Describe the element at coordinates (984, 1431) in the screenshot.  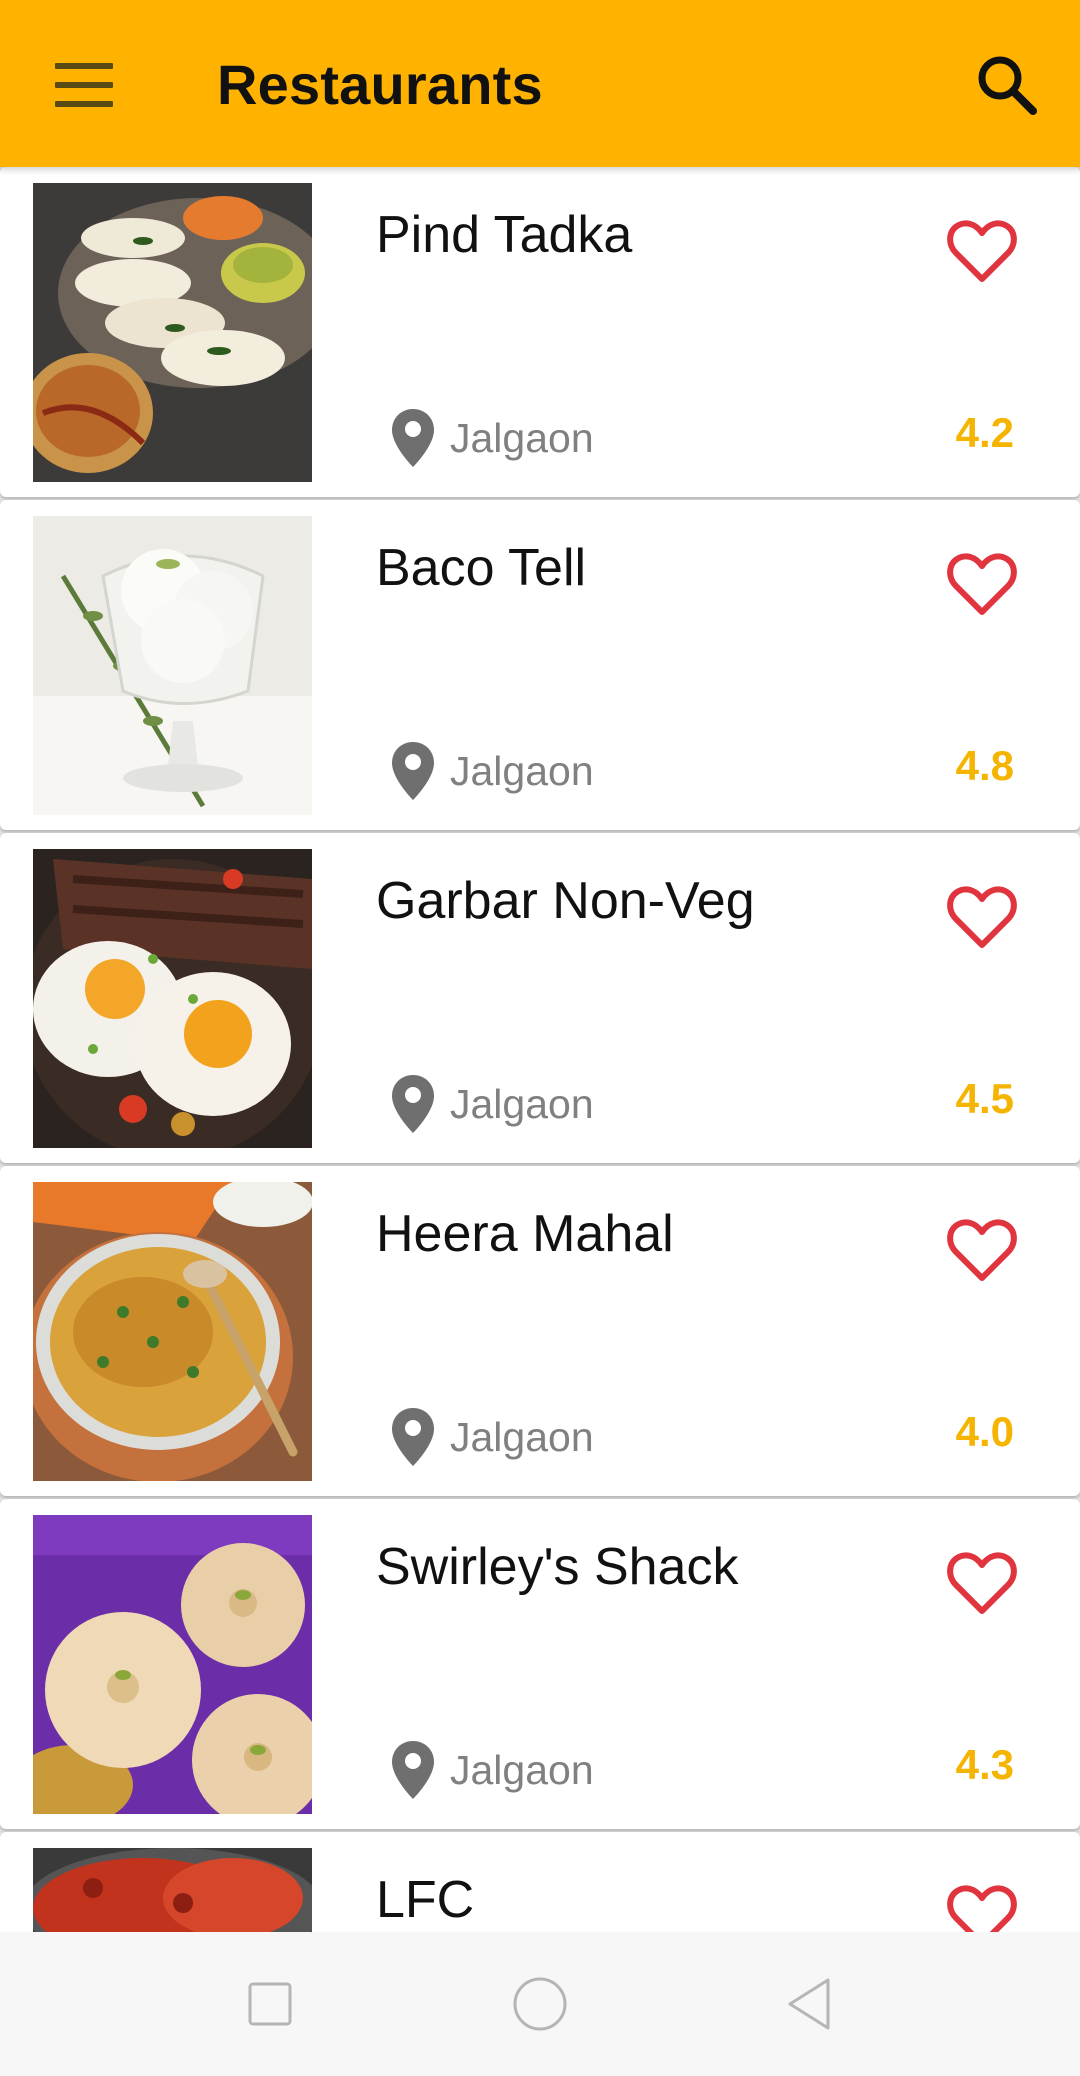
I see `rating-value: 4.0` at that location.